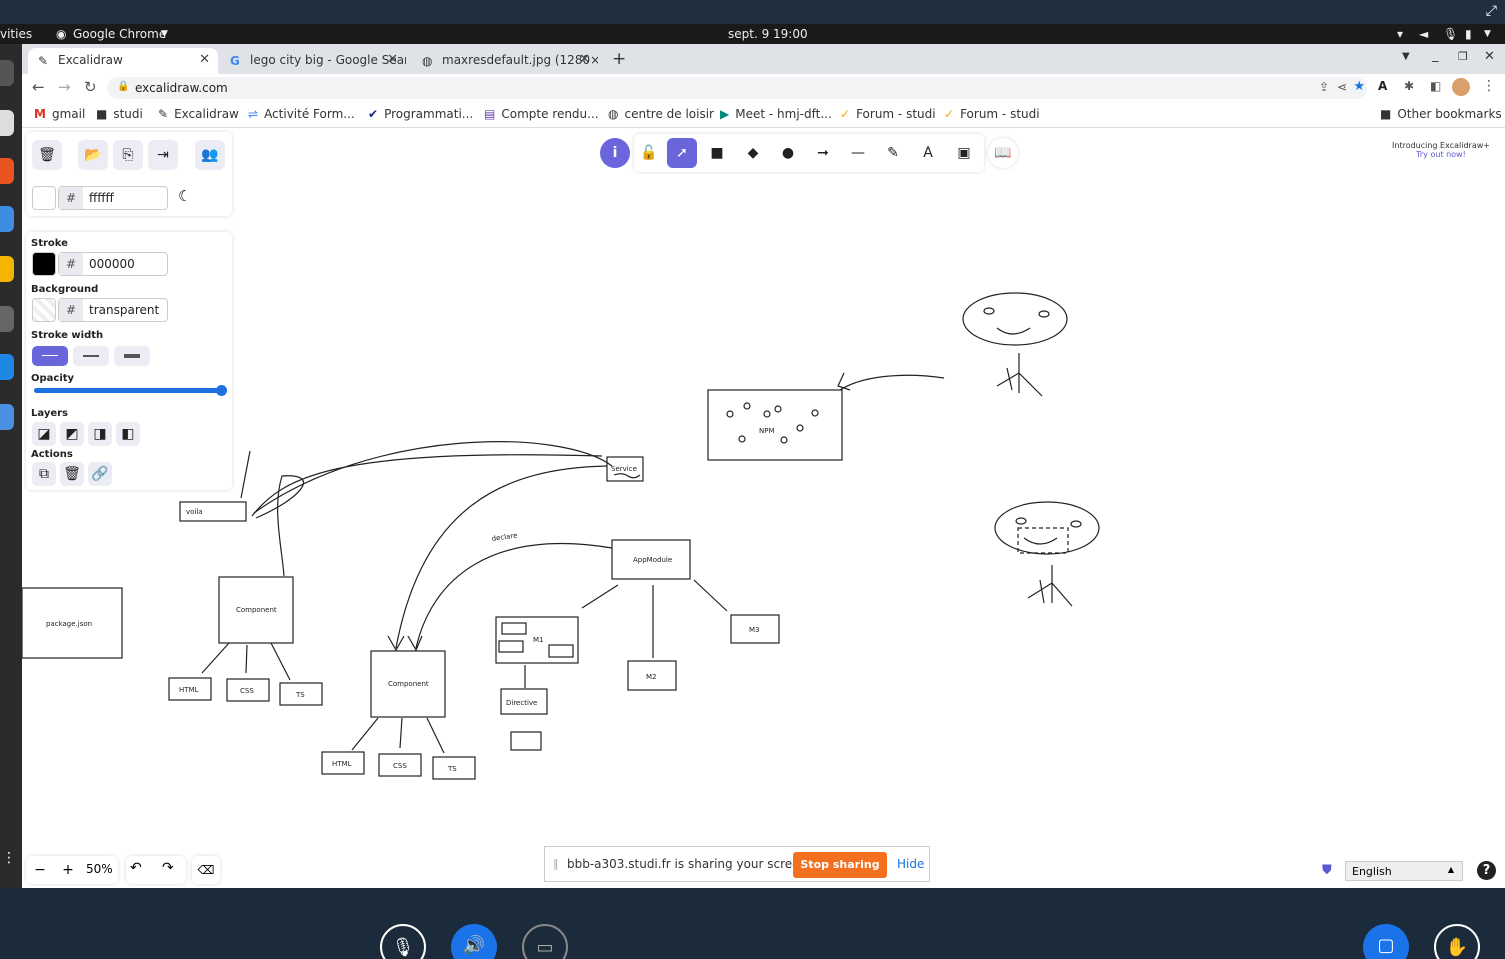  Describe the element at coordinates (90, 87) in the screenshot. I see `reload-icon: ↻` at that location.